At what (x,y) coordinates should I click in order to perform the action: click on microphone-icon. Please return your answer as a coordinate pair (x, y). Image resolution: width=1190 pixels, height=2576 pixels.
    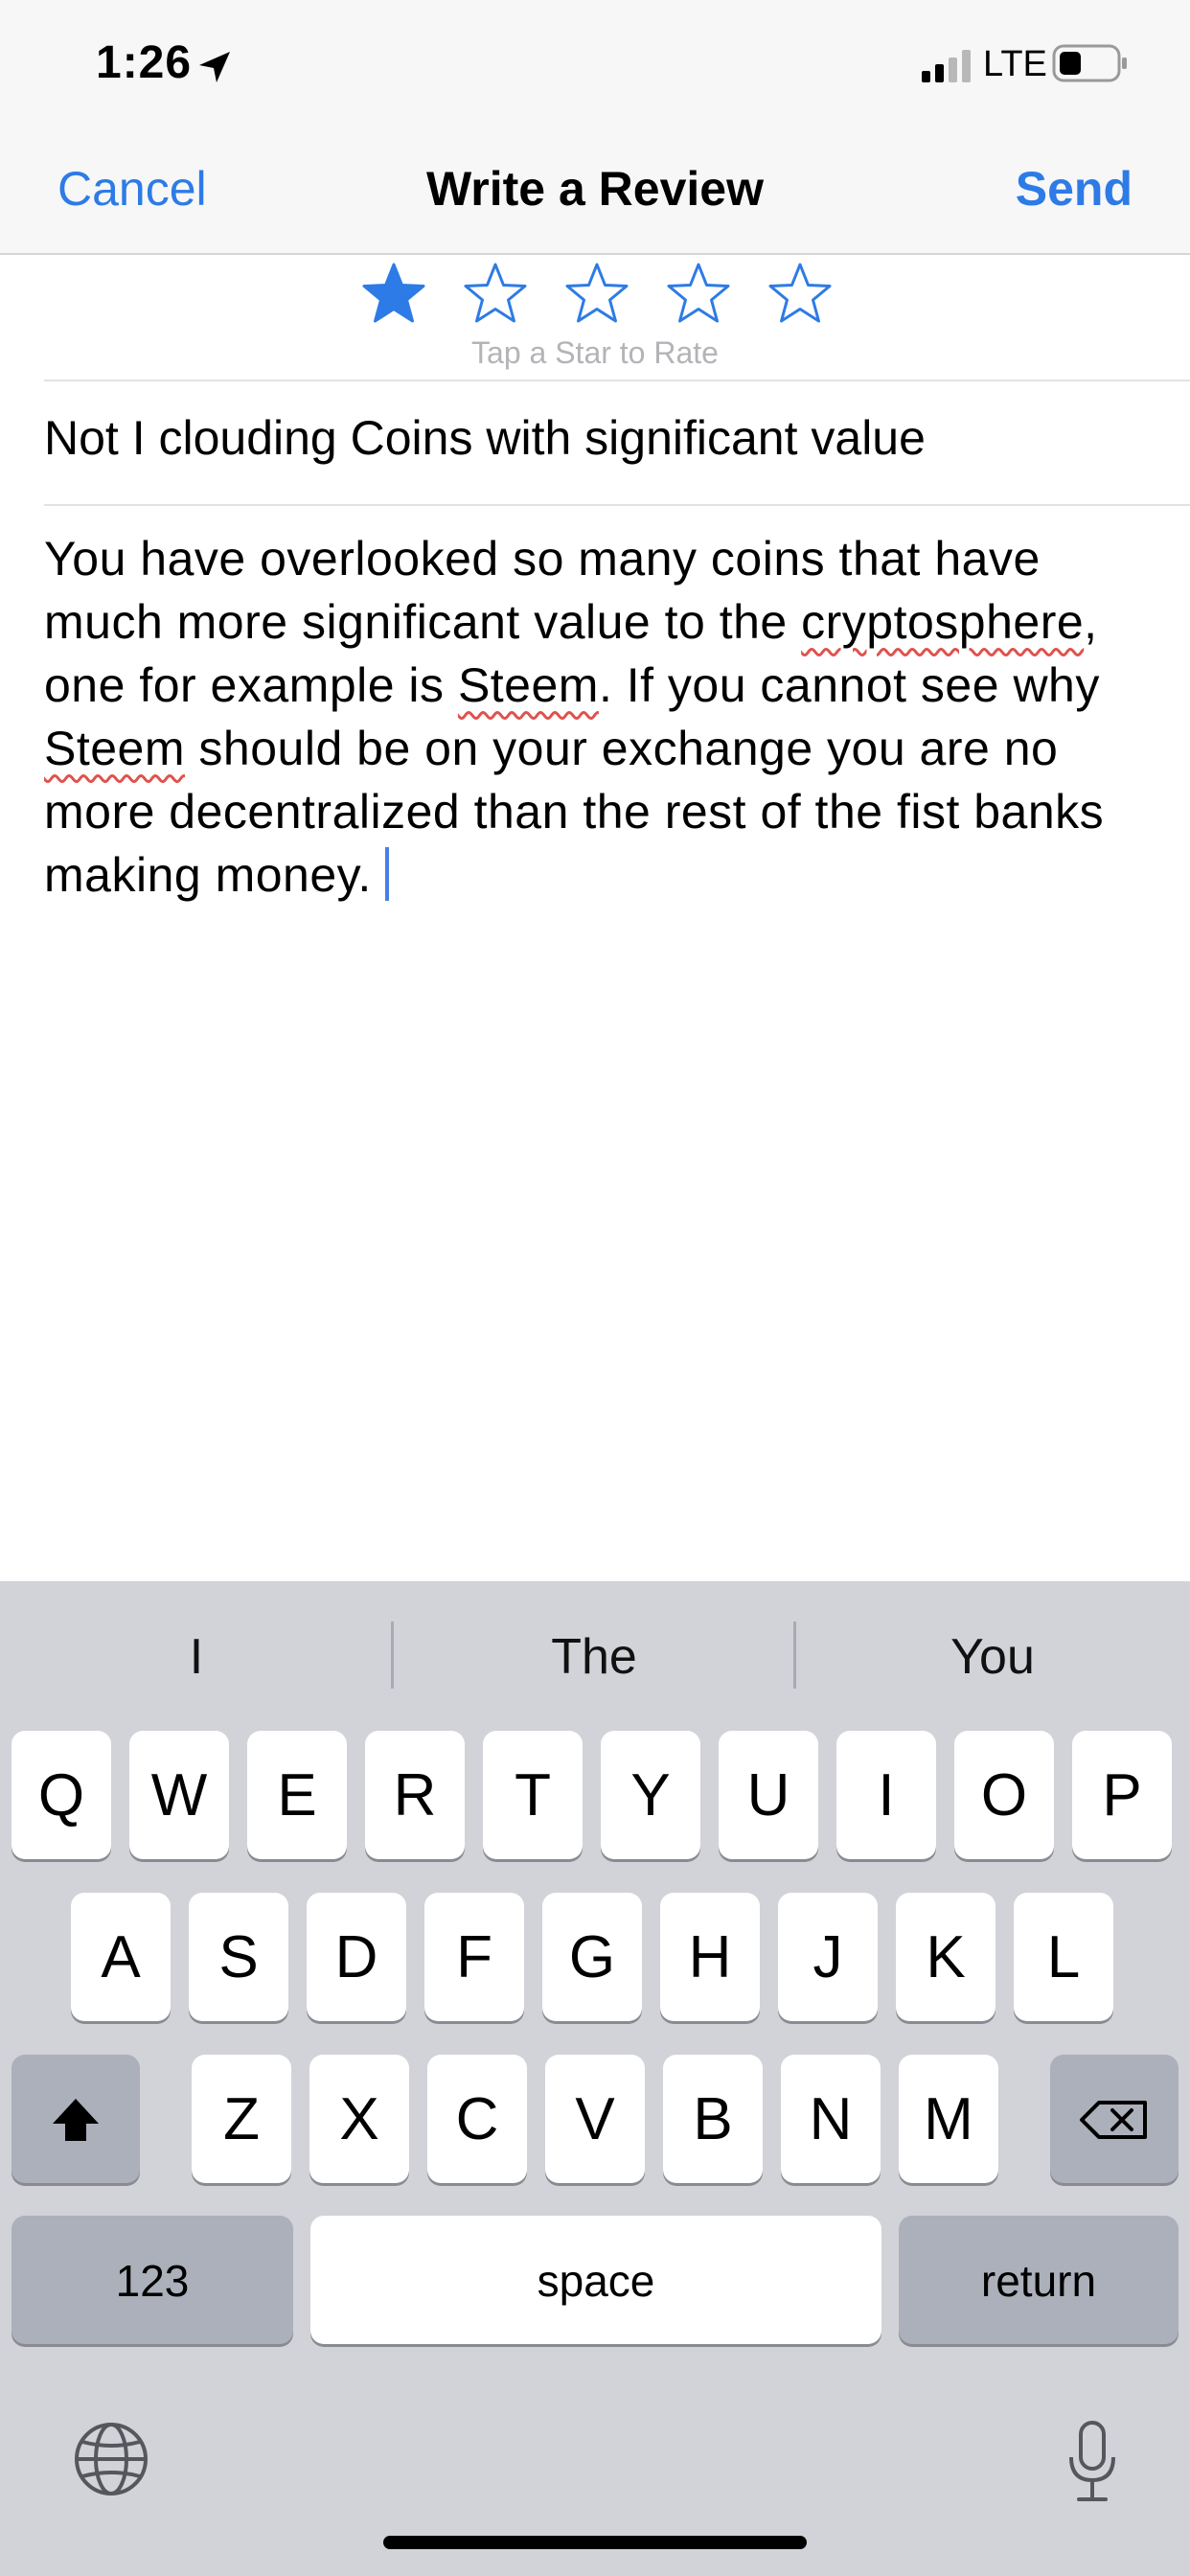
    Looking at the image, I should click on (1092, 2462).